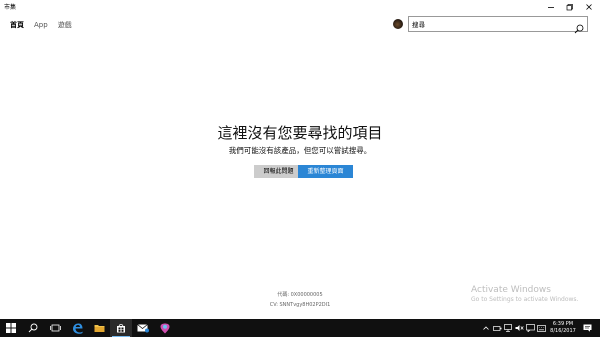 This screenshot has width=600, height=337. I want to click on chevron-up-icon, so click(486, 328).